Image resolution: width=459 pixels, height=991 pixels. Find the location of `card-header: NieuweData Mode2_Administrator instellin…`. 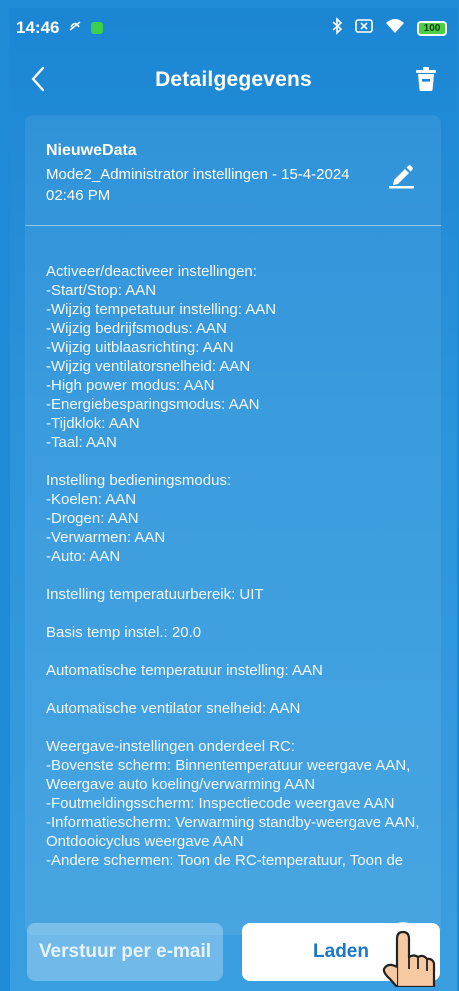

card-header: NieuweData Mode2_Administrator instellin… is located at coordinates (233, 170).